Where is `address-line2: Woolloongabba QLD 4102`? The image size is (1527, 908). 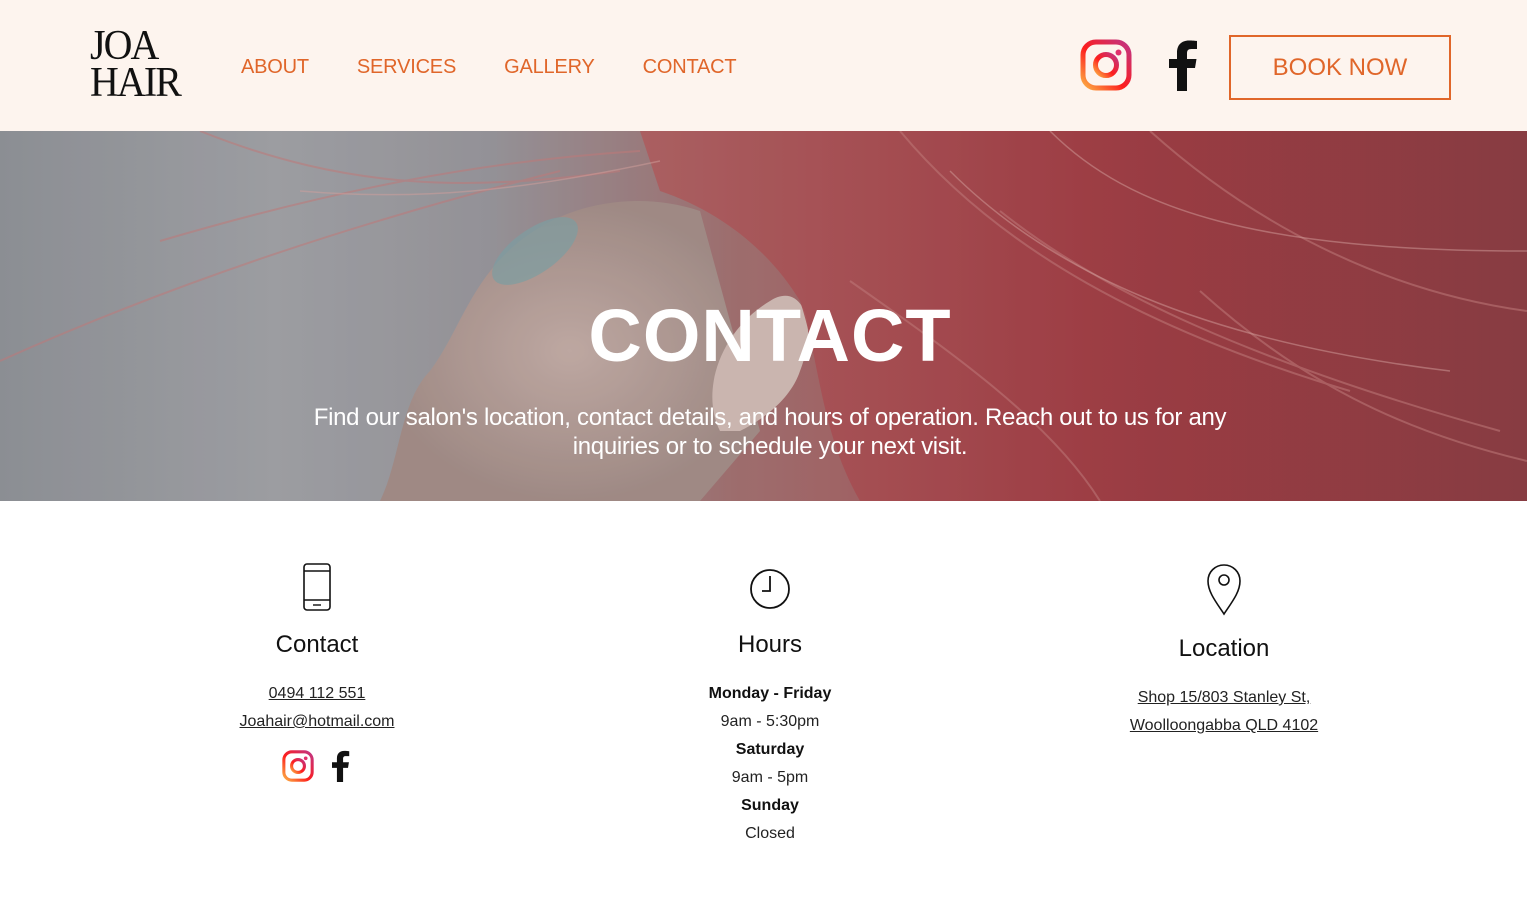 address-line2: Woolloongabba QLD 4102 is located at coordinates (1224, 725).